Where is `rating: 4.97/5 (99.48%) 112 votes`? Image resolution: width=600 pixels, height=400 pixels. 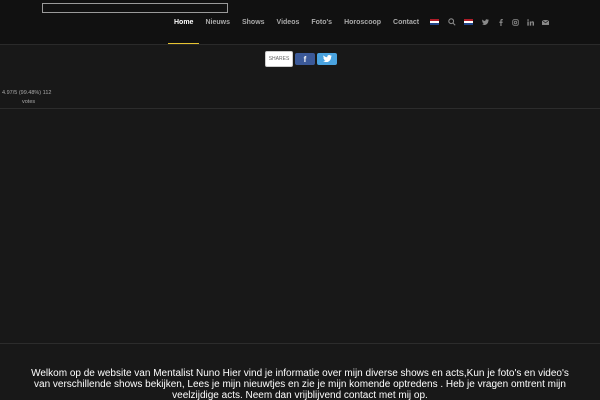 rating: 4.97/5 (99.48%) 112 votes is located at coordinates (32, 98).